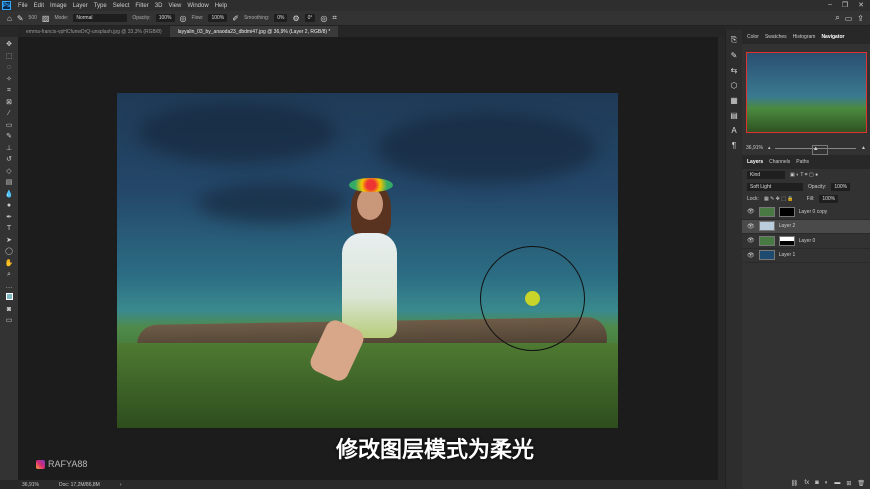 The width and height of the screenshot is (870, 489). I want to click on tab-channels: Channels, so click(779, 162).